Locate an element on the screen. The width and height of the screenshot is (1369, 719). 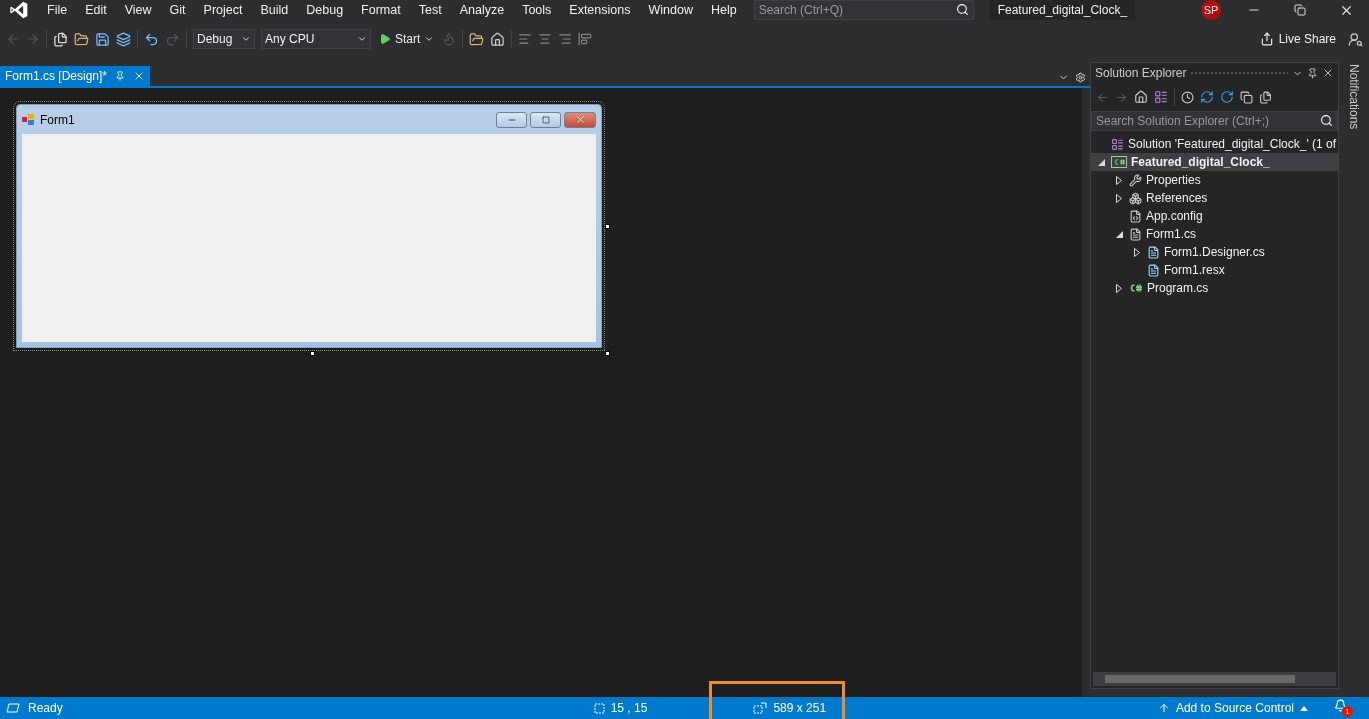
position-icon is located at coordinates (598, 708).